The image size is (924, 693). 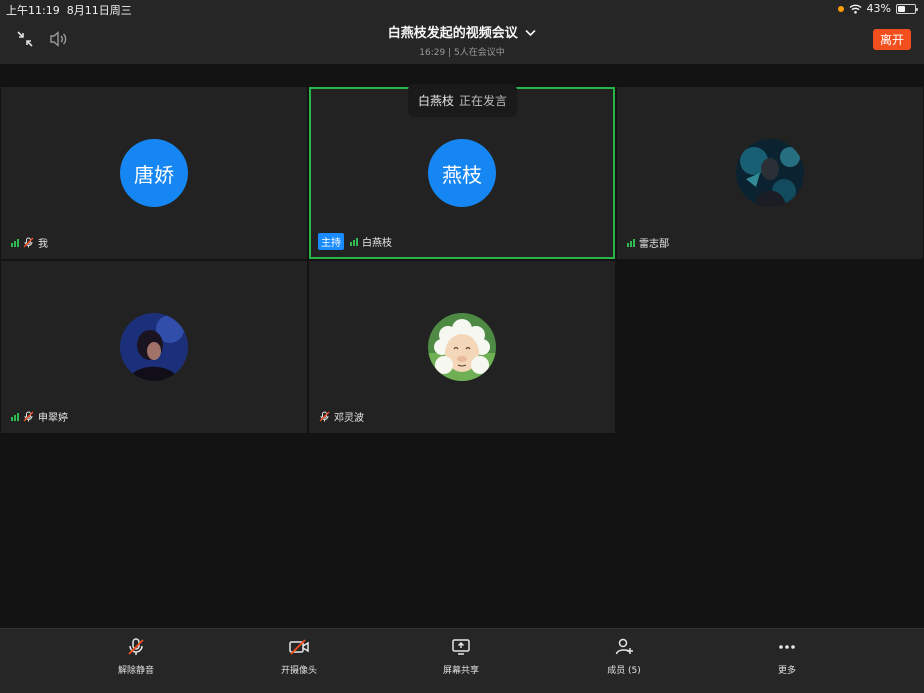 I want to click on unmute-label: 解除静音, so click(x=135, y=671).